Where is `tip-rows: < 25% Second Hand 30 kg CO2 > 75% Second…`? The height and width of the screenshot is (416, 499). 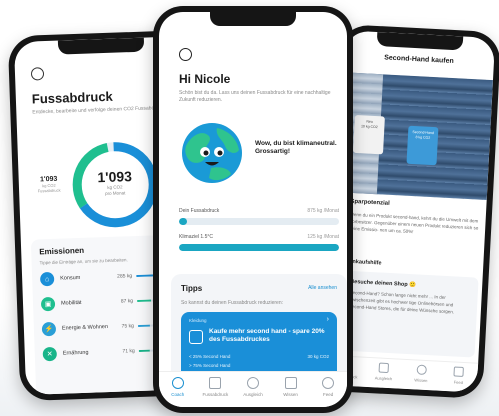
tip-rows: < 25% Second Hand 30 kg CO2 > 75% Second… is located at coordinates (259, 361).